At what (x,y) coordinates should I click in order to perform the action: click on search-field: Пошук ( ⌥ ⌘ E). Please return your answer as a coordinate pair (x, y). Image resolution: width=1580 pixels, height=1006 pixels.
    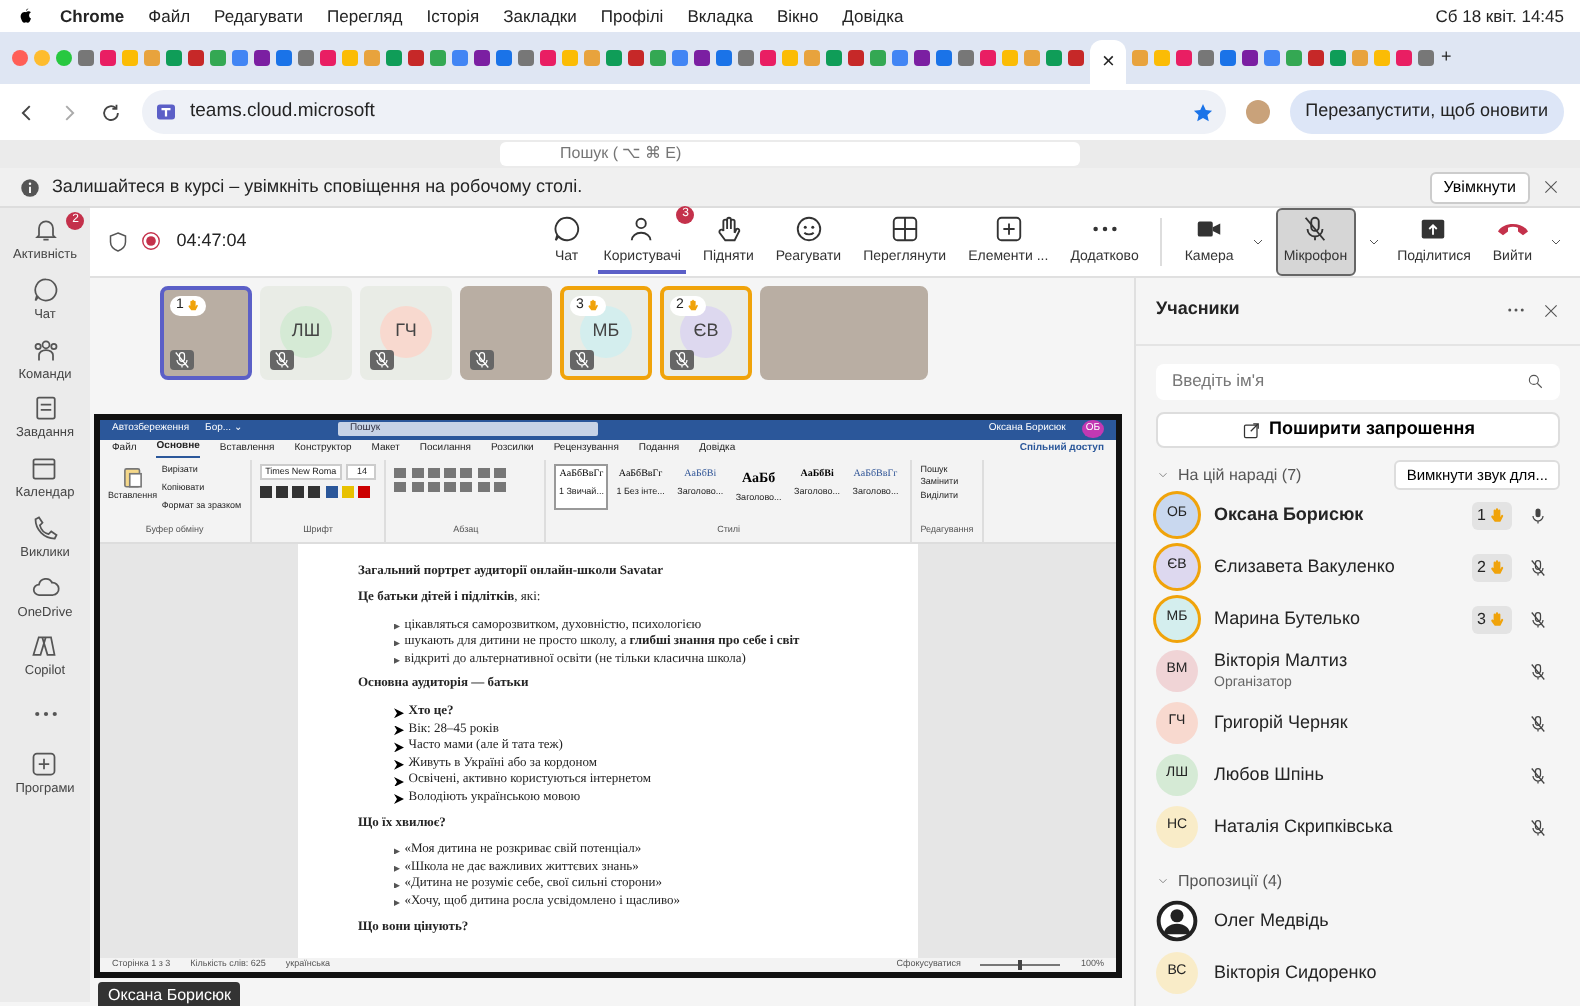
    Looking at the image, I should click on (790, 154).